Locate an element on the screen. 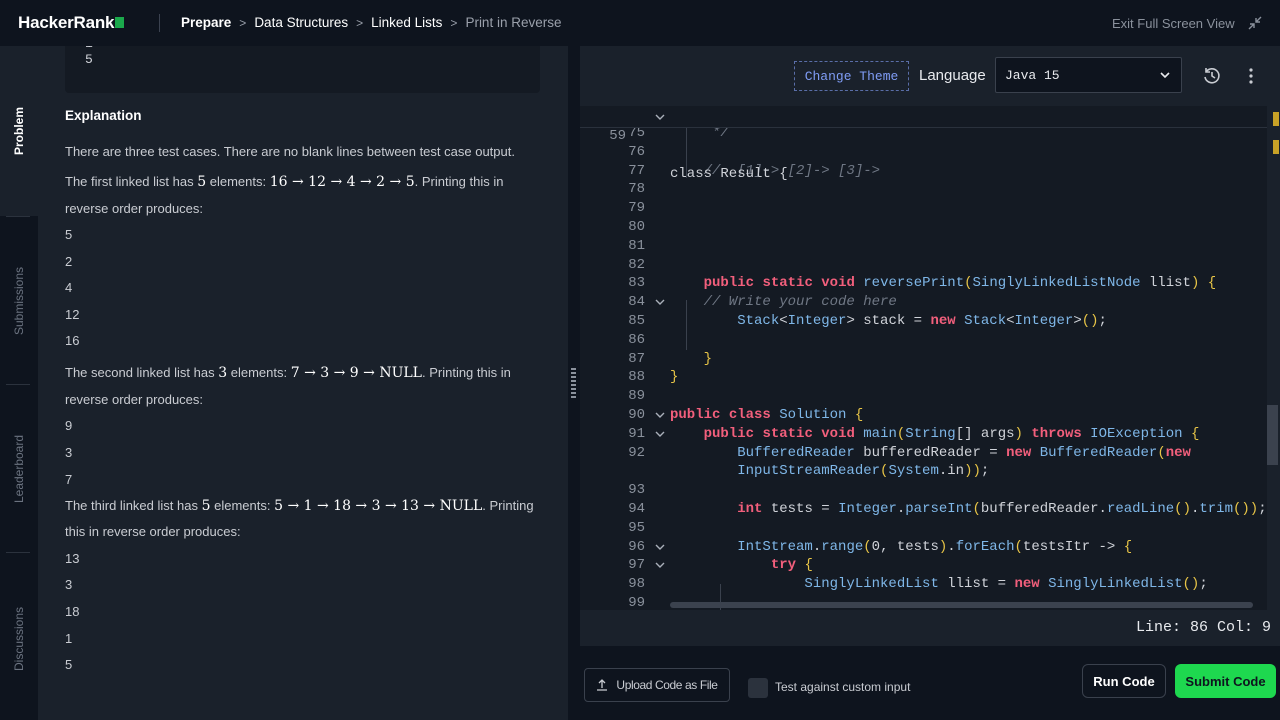 This screenshot has height=720, width=1280. line-number: 95 is located at coordinates (636, 527).